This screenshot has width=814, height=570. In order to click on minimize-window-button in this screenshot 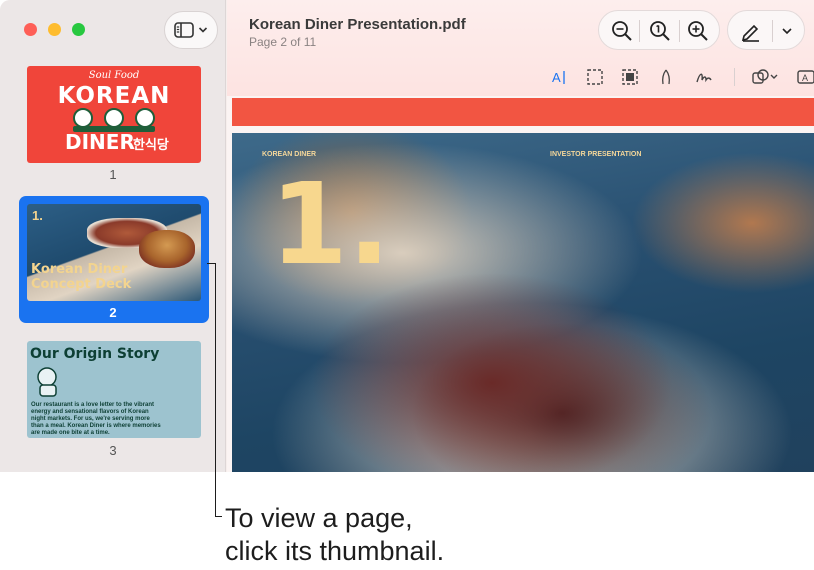, I will do `click(54, 29)`.